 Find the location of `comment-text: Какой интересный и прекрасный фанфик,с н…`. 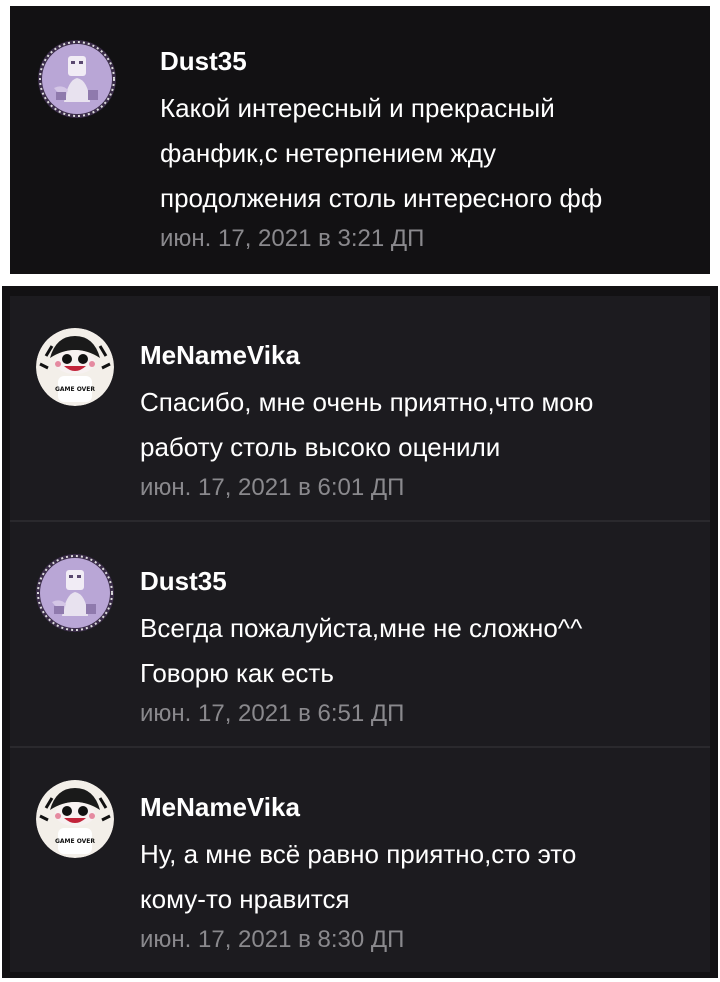

comment-text: Какой интересный и прекрасный фанфик,с н… is located at coordinates (381, 153).